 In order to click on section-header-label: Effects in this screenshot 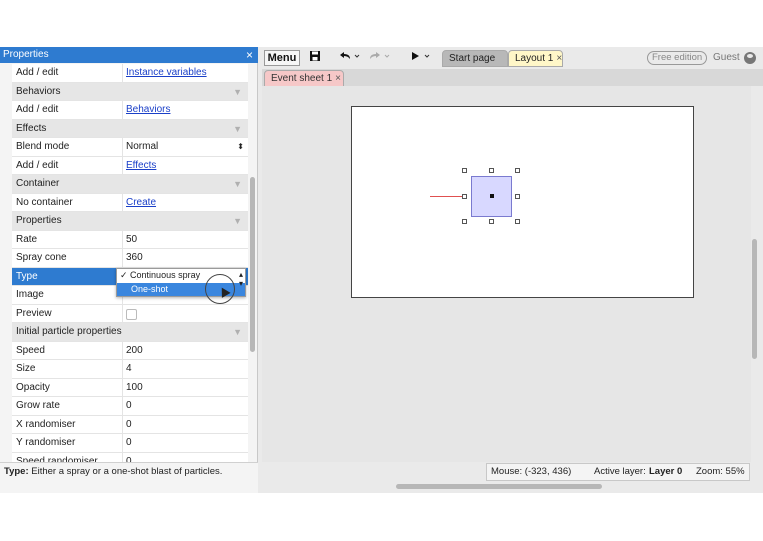, I will do `click(31, 128)`.